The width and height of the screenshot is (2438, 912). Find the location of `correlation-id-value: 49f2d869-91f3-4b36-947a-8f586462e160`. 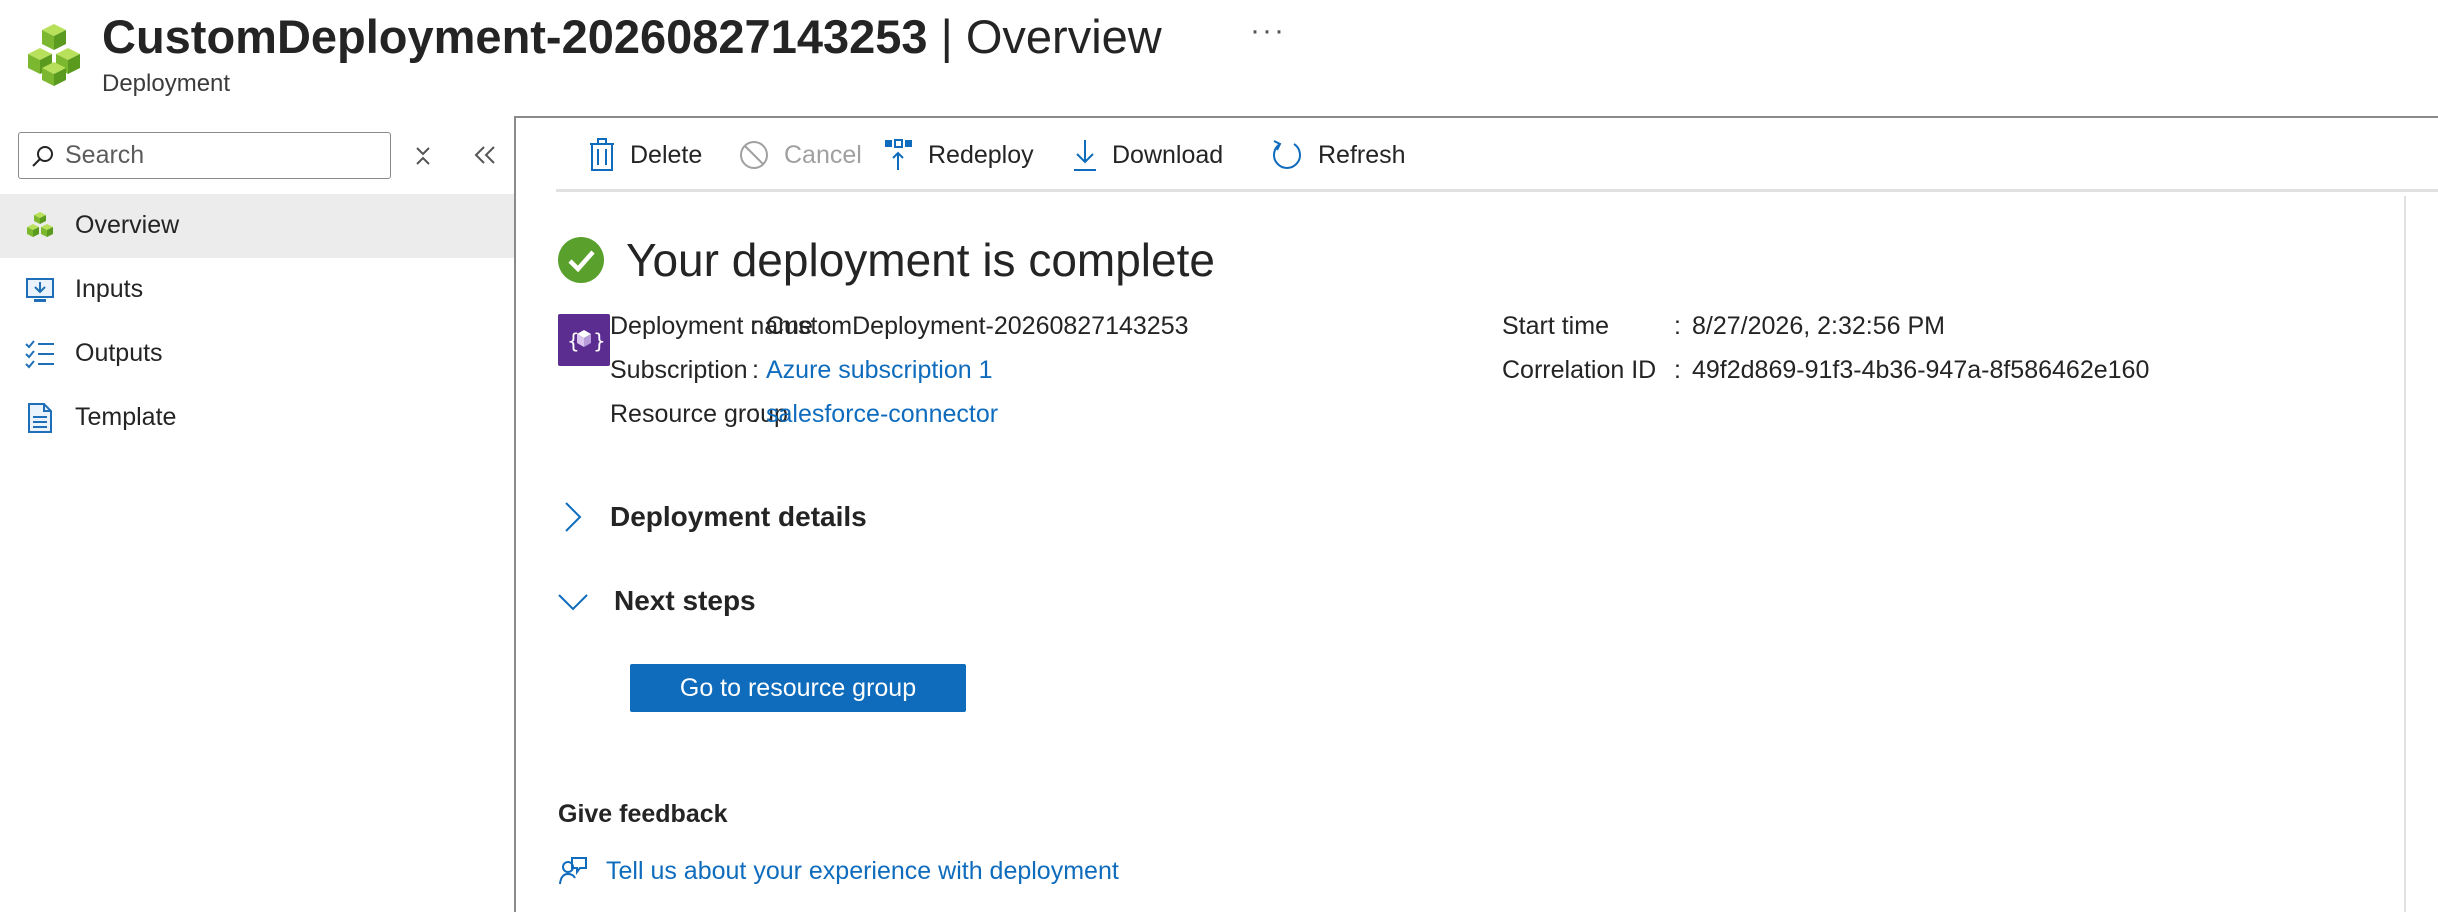

correlation-id-value: 49f2d869-91f3-4b36-947a-8f586462e160 is located at coordinates (1921, 370).